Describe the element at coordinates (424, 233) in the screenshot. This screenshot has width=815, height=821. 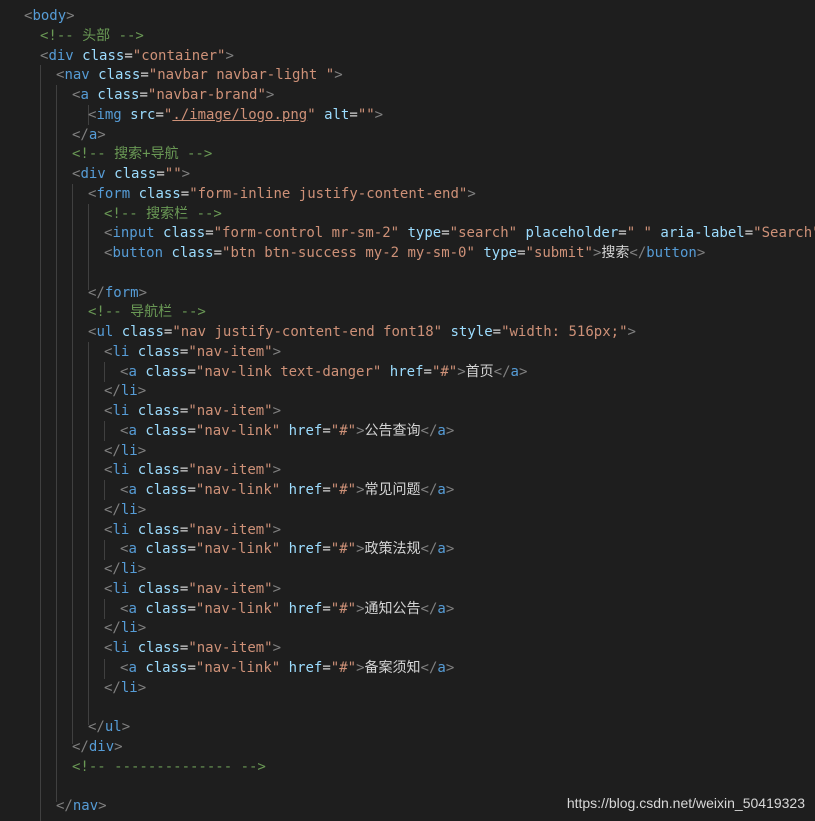
I see `code-token: type` at that location.